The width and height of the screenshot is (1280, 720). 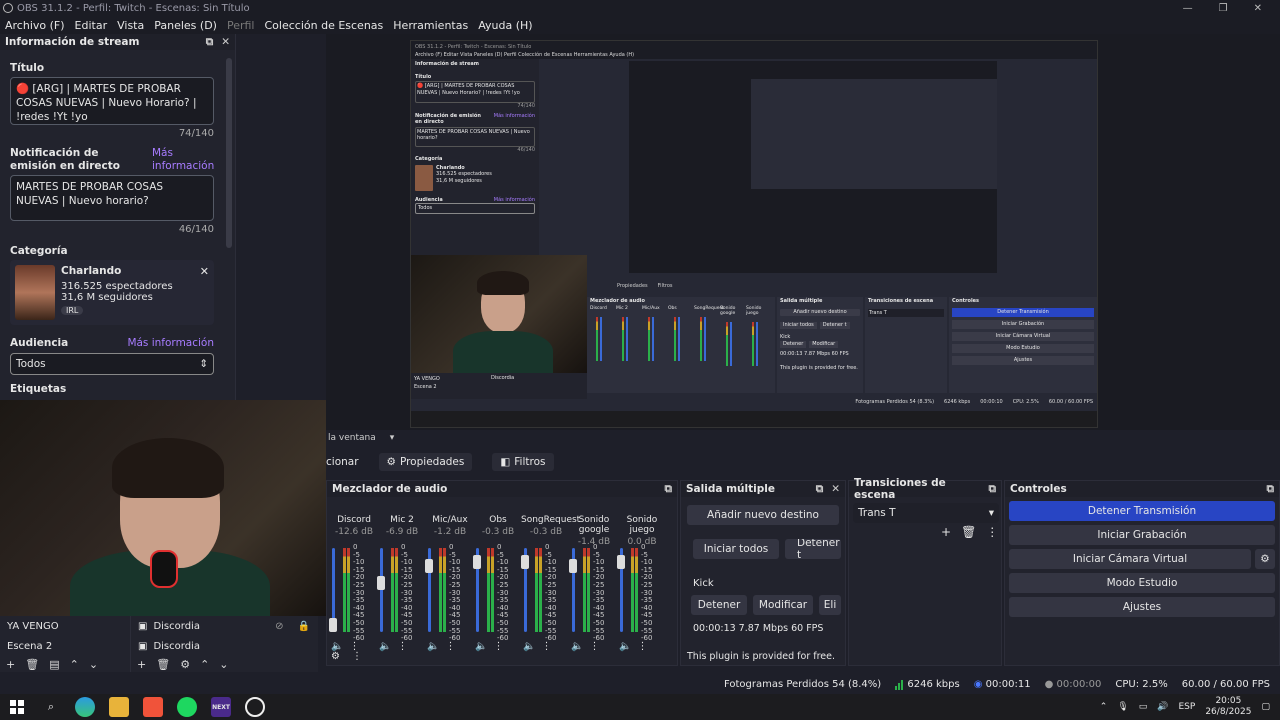 What do you see at coordinates (221, 707) in the screenshot?
I see `next-icon: NEXT` at bounding box center [221, 707].